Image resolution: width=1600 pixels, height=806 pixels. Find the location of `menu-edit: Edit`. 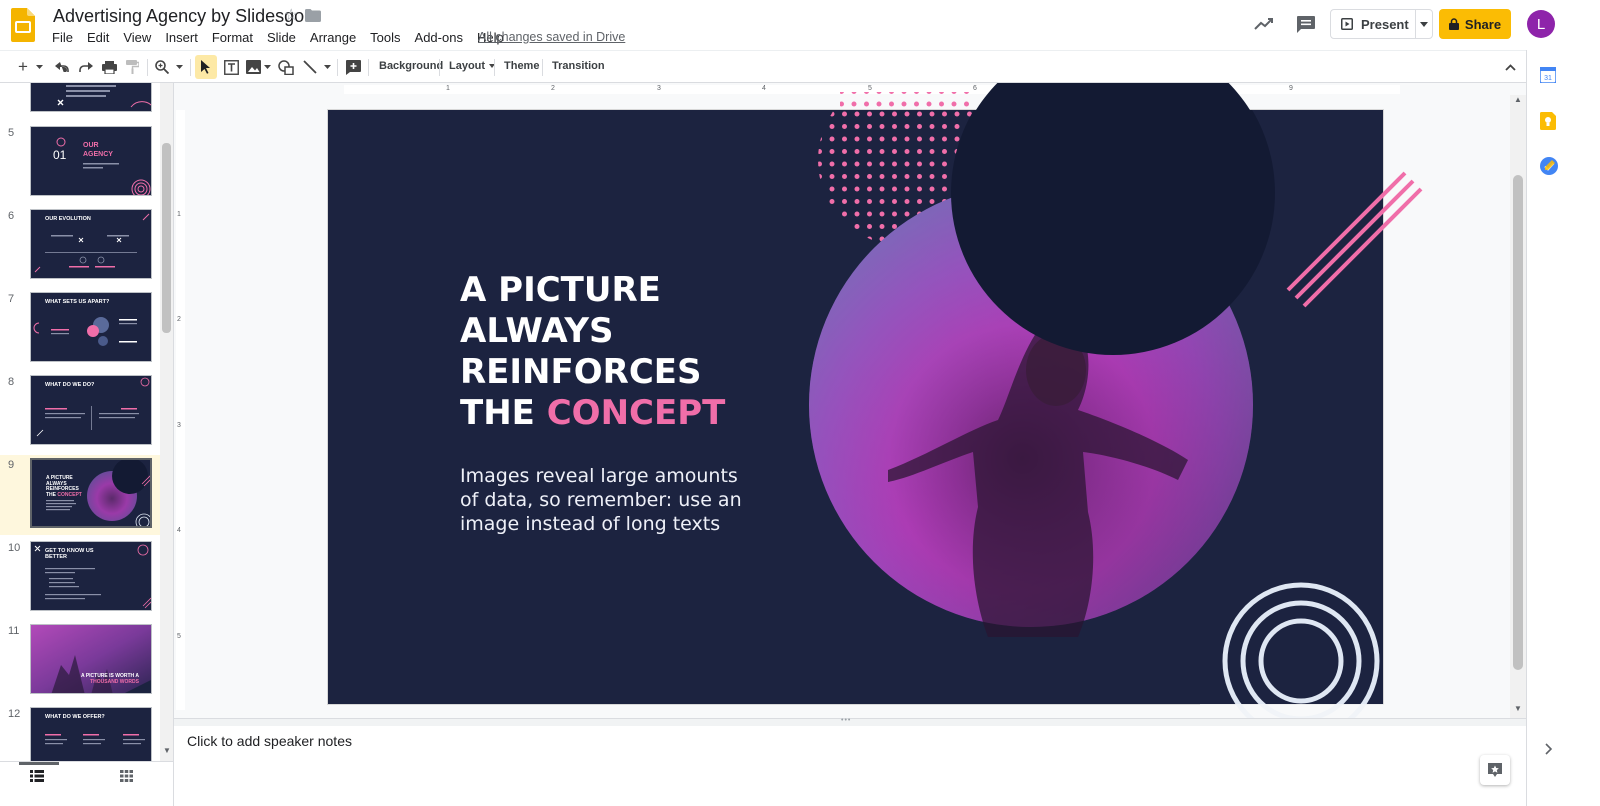

menu-edit: Edit is located at coordinates (98, 38).